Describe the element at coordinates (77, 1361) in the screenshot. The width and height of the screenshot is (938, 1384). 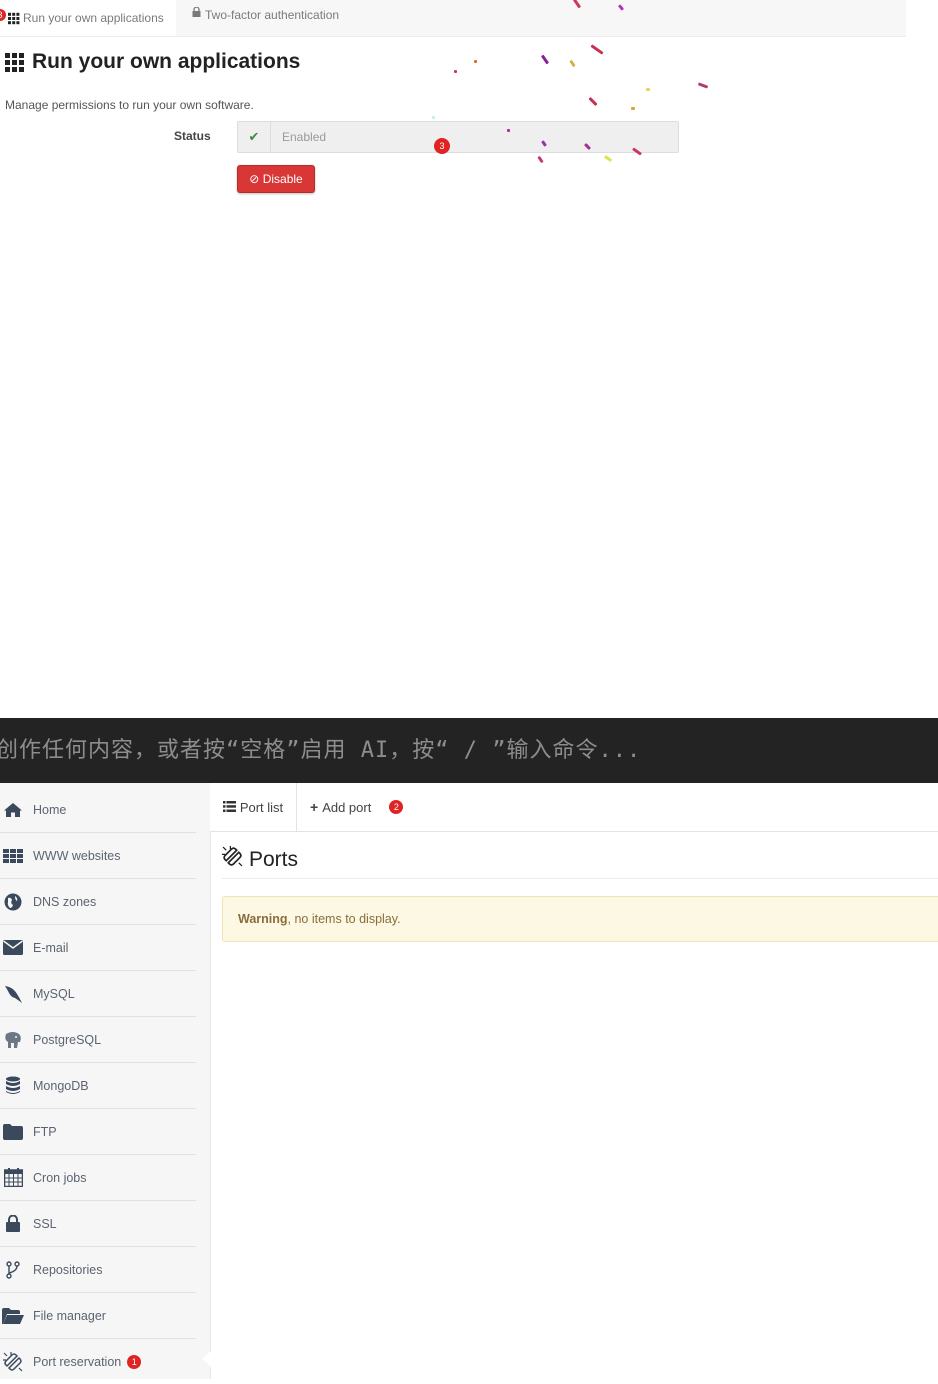
I see `sidebar-item-label: Port reservation` at that location.